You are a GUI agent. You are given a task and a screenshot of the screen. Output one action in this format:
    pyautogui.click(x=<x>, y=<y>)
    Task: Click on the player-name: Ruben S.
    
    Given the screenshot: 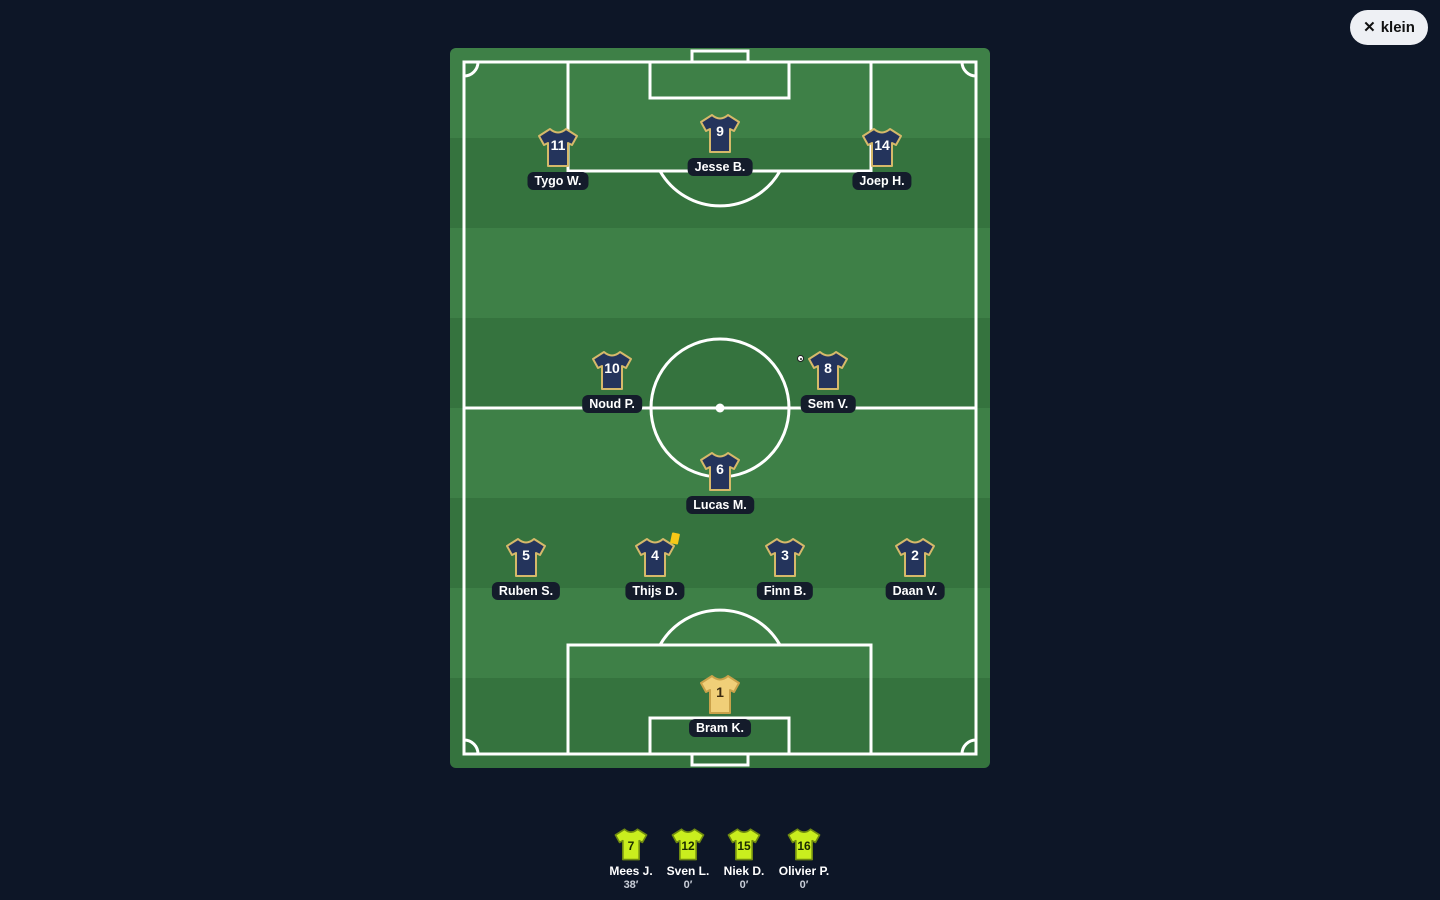 What is the action you would take?
    pyautogui.click(x=526, y=591)
    